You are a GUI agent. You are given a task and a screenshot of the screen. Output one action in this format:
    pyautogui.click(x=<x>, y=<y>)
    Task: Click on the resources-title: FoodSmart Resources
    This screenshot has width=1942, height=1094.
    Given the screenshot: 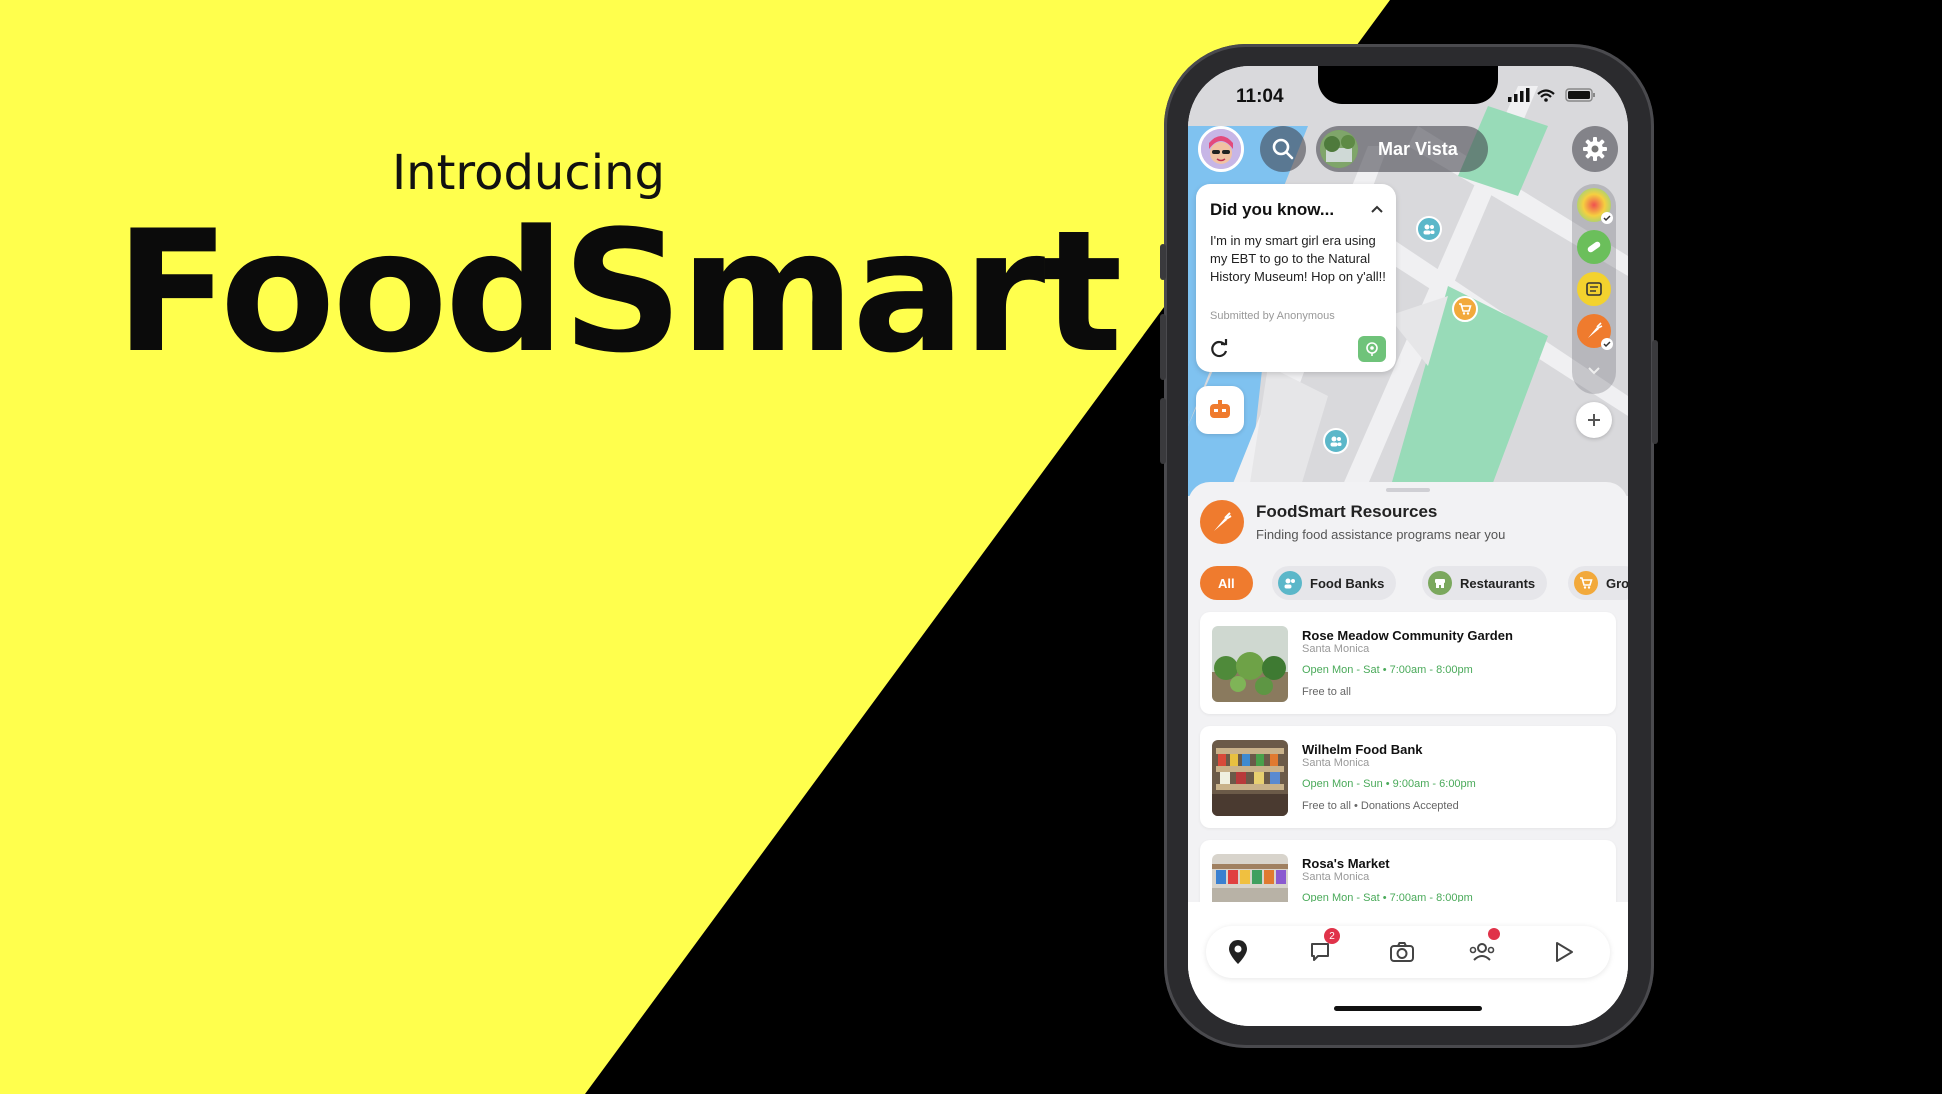 What is the action you would take?
    pyautogui.click(x=1347, y=511)
    